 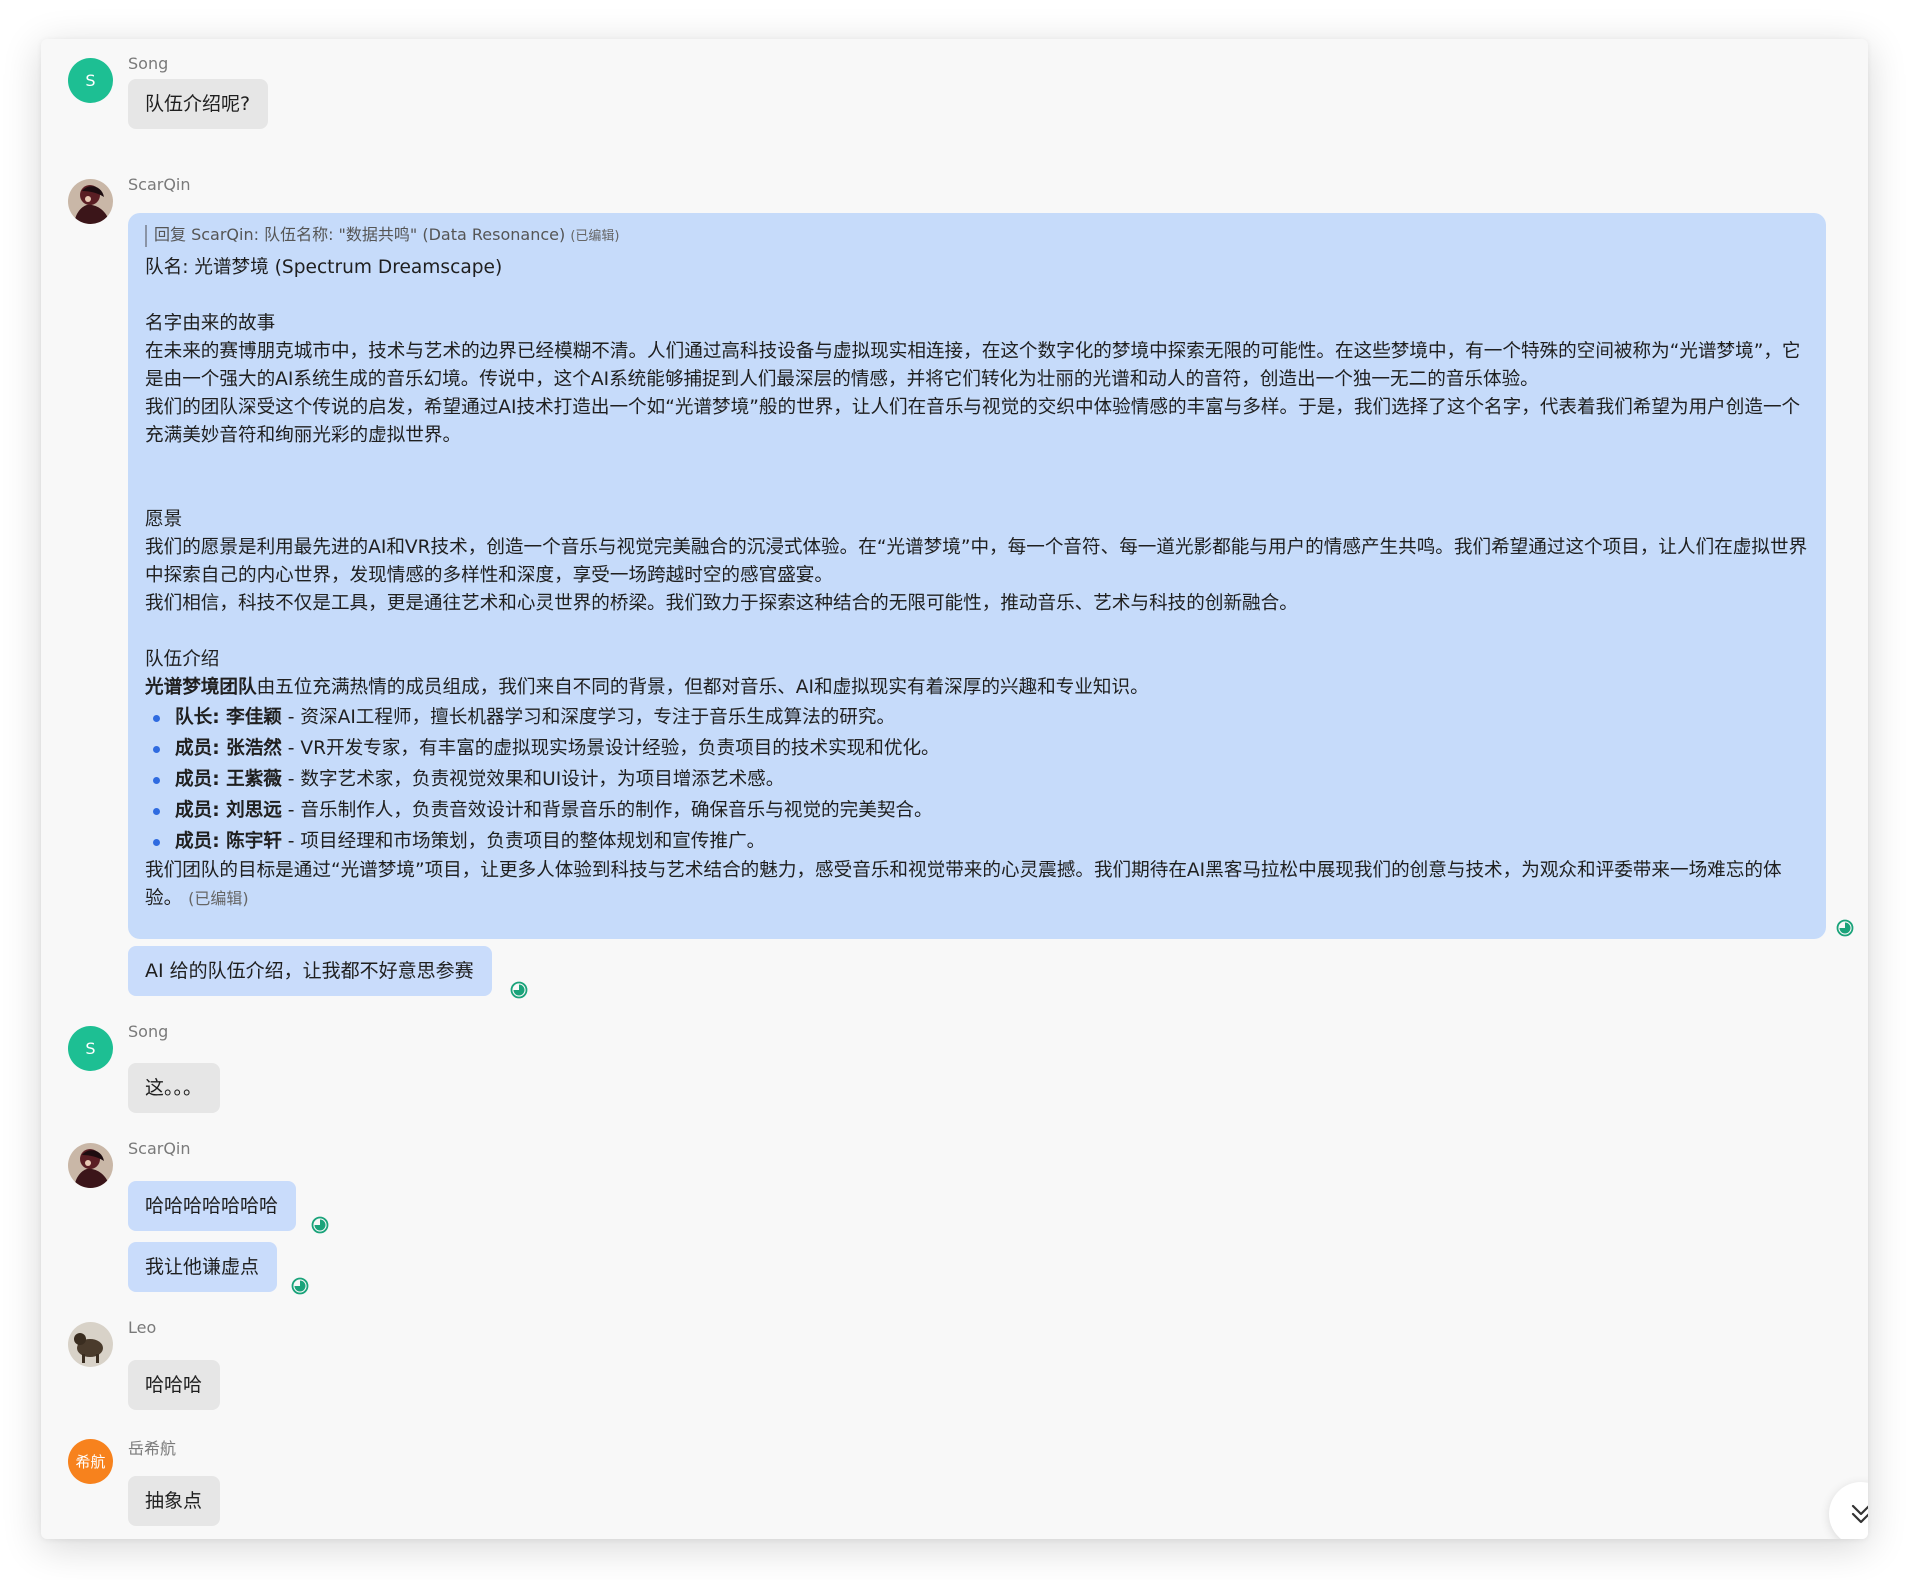 What do you see at coordinates (212, 1206) in the screenshot?
I see `message-bubble: 哈哈哈哈哈哈哈` at bounding box center [212, 1206].